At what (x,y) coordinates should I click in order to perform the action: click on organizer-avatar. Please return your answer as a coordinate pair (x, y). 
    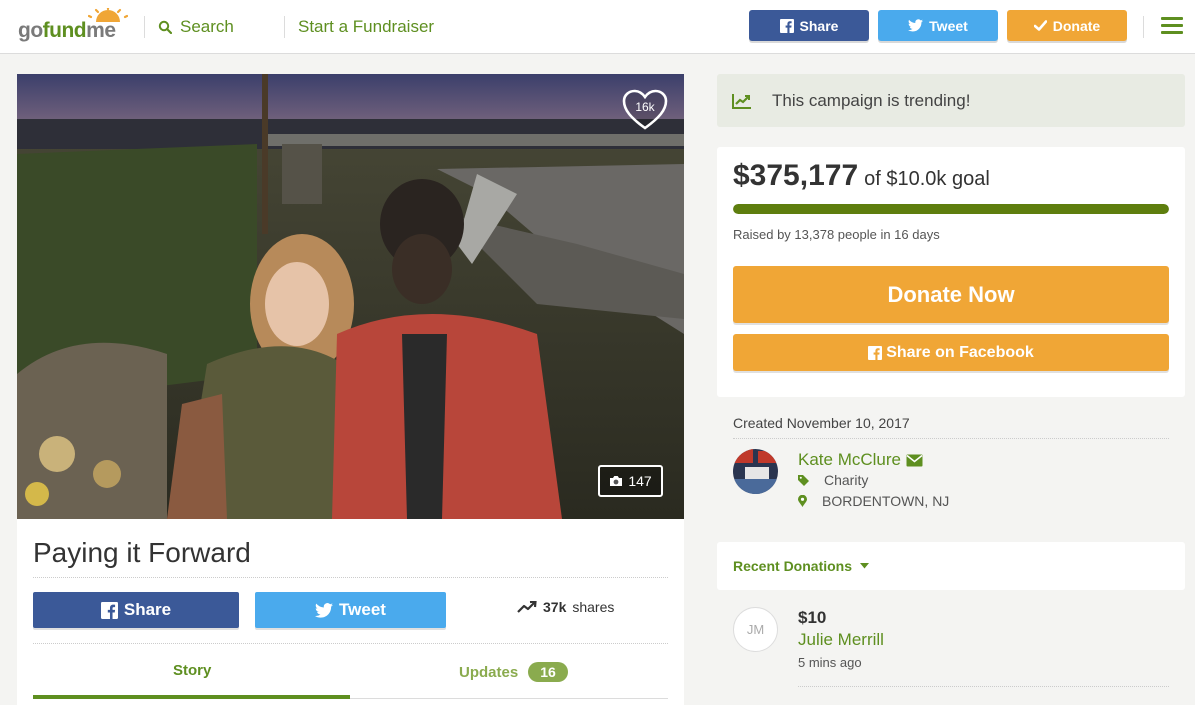
    Looking at the image, I should click on (755, 471).